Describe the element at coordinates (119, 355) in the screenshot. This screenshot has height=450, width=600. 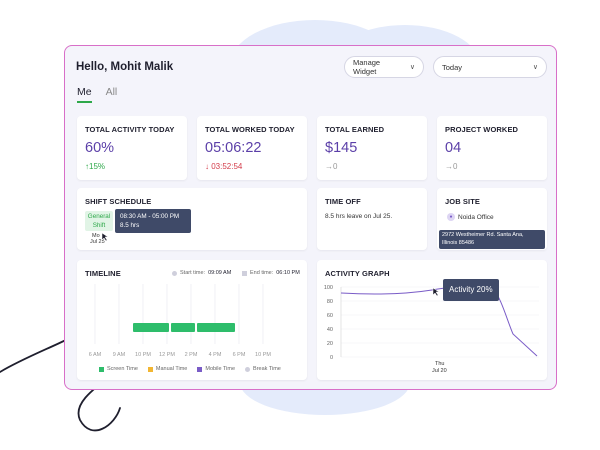
I see `timeline-hour-label: 9 AM` at that location.